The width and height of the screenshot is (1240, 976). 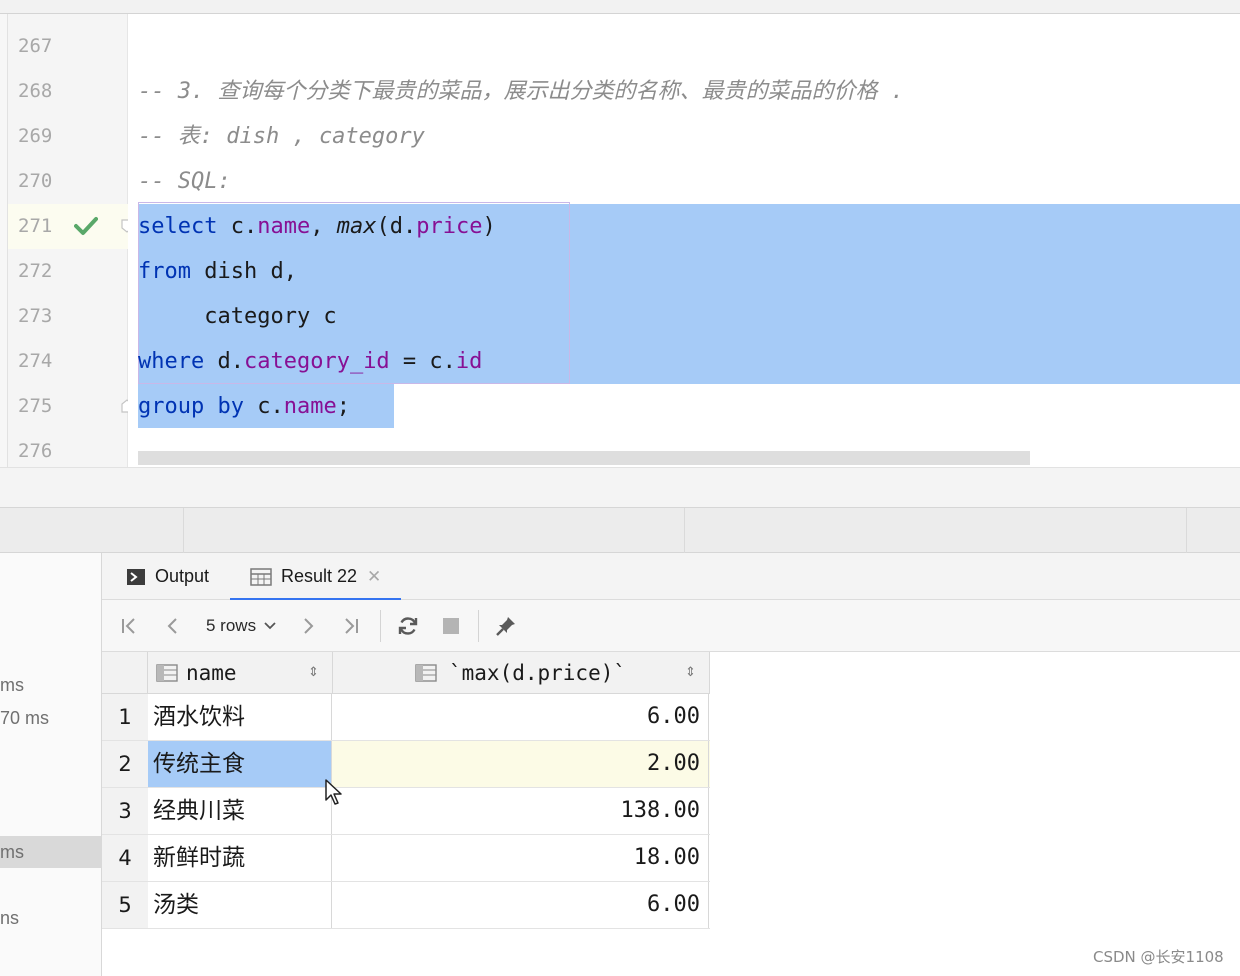 I want to click on stop-icon, so click(x=451, y=626).